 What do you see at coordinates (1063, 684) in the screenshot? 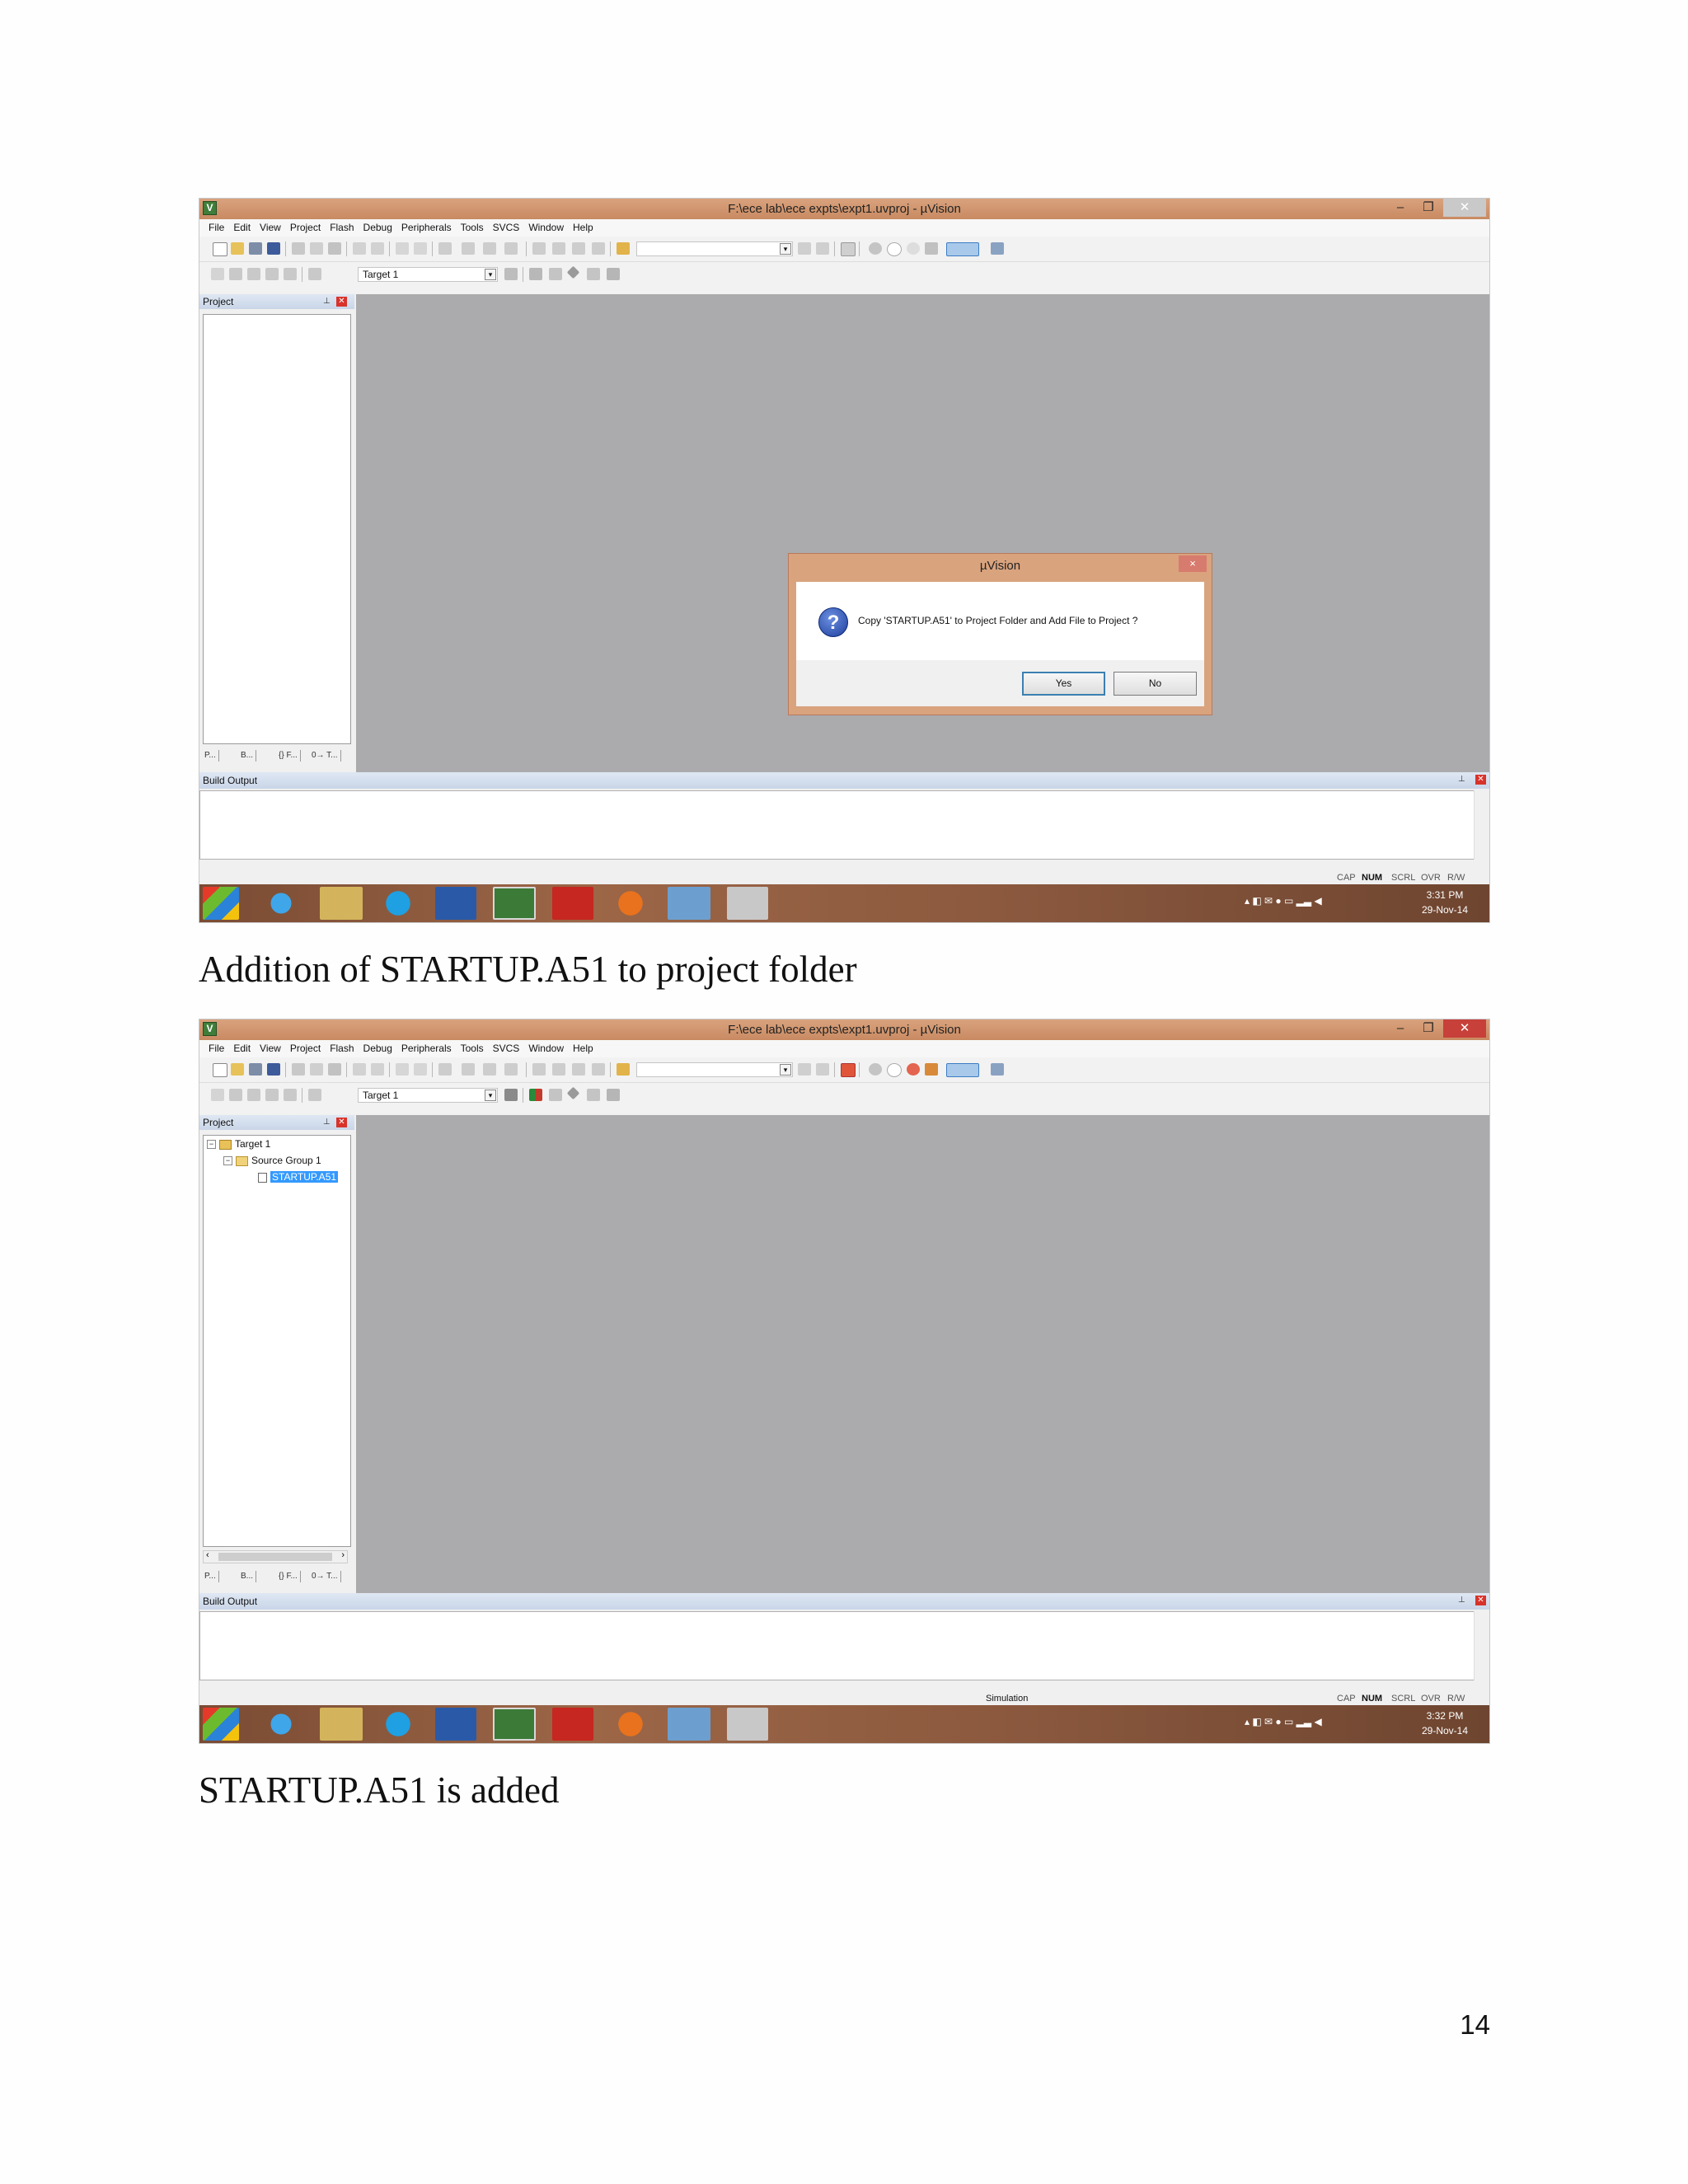
I see `yes-button: Yes` at bounding box center [1063, 684].